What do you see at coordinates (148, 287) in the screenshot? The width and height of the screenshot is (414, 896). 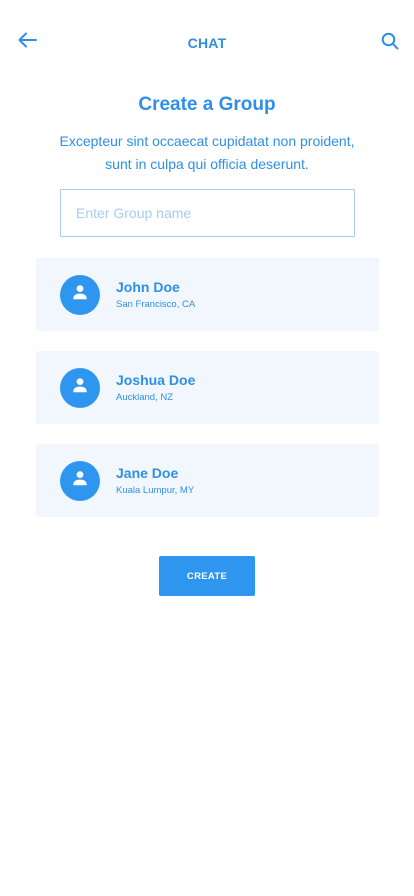 I see `member-name: John Doe` at bounding box center [148, 287].